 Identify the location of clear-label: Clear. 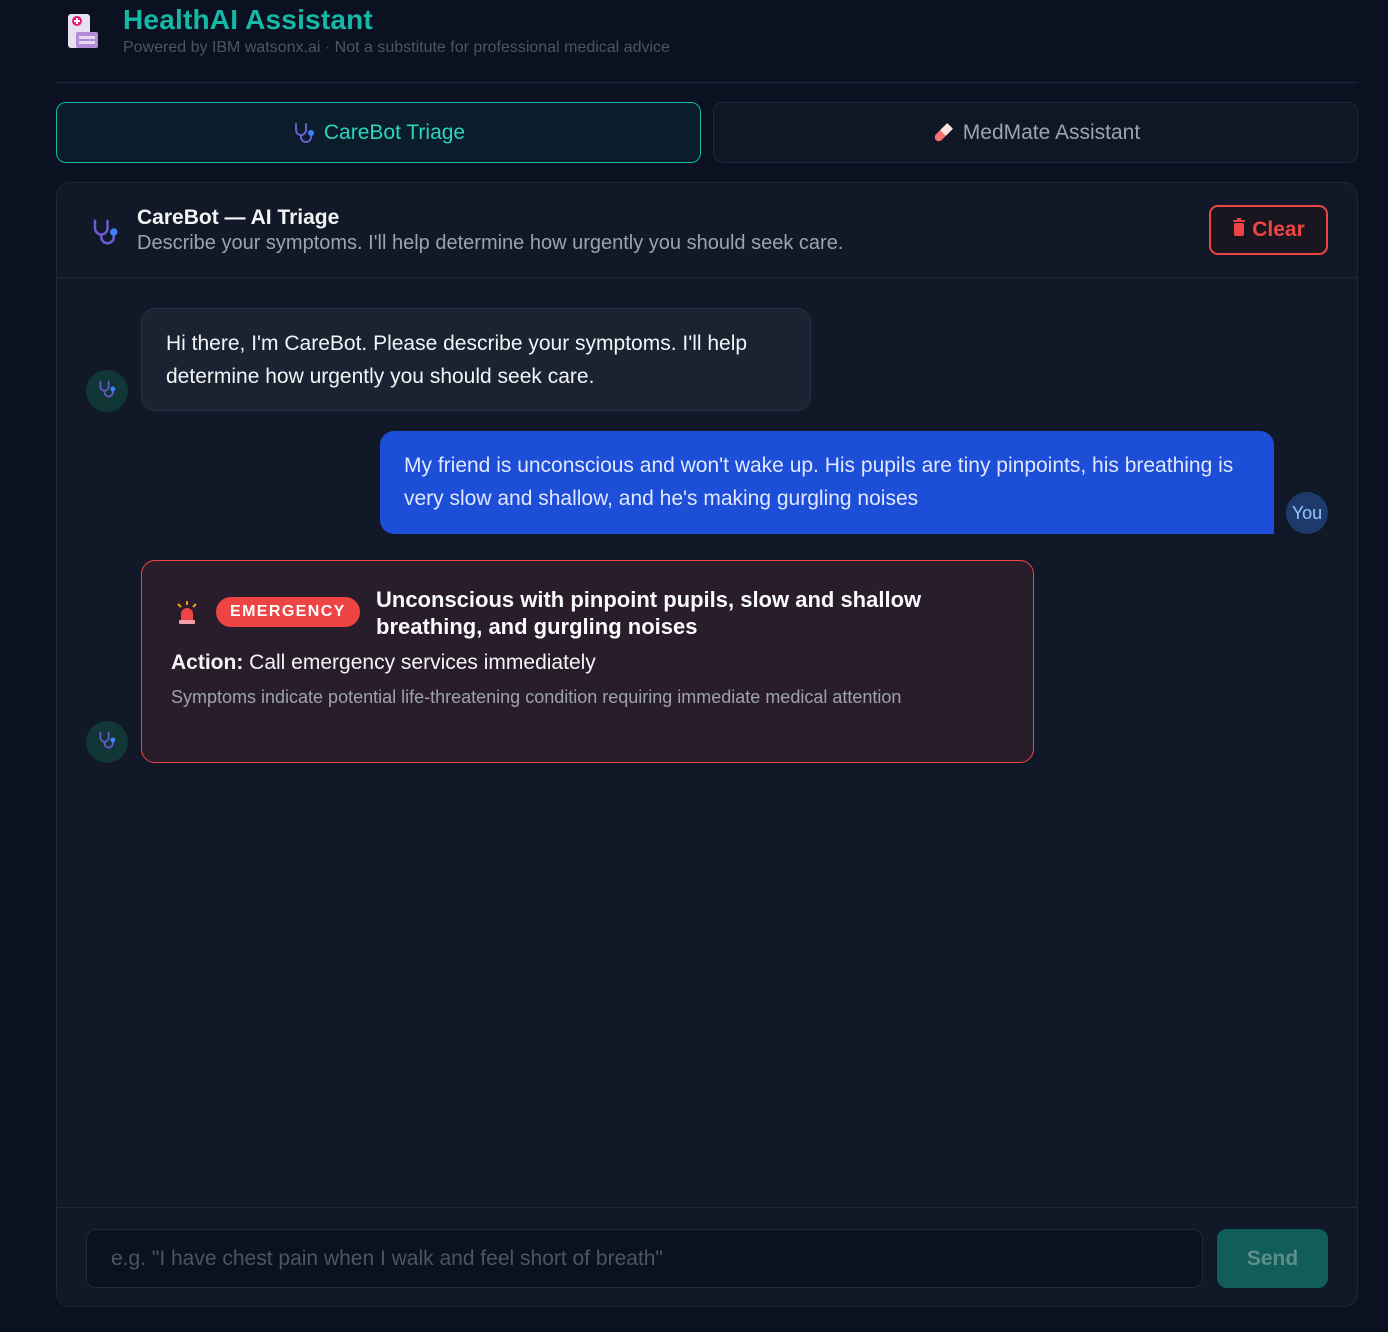
(1278, 229).